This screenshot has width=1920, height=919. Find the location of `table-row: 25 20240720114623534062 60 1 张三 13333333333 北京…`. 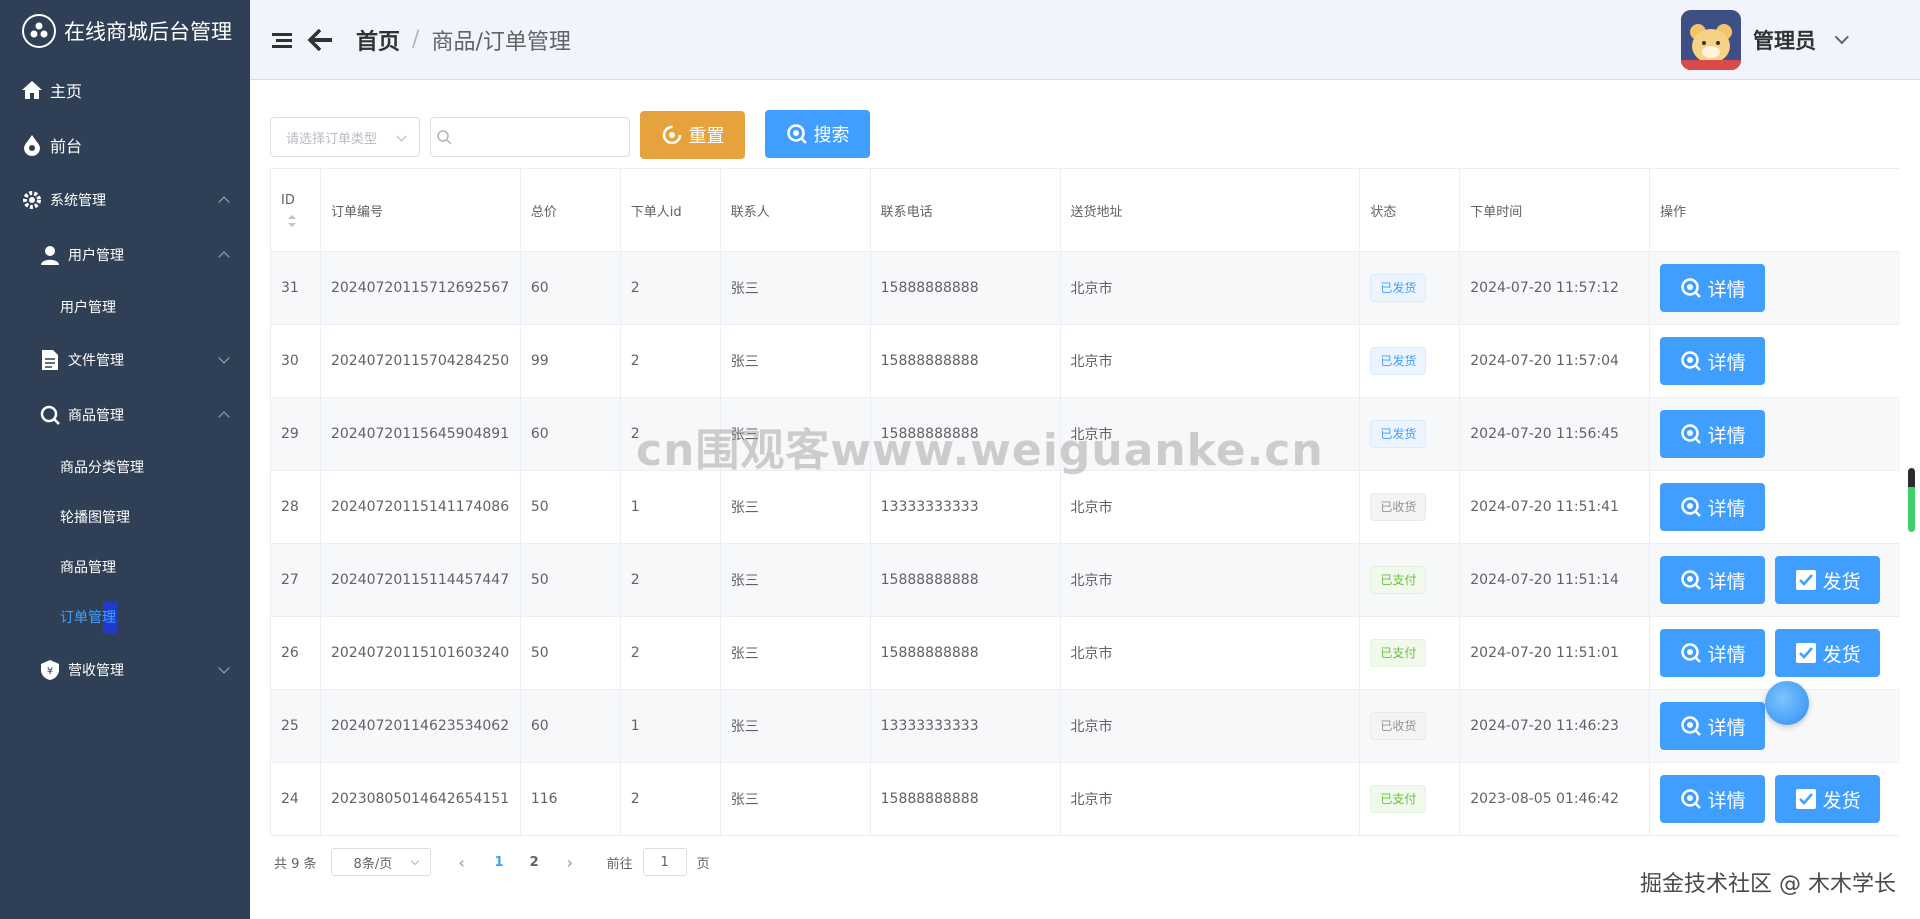

table-row: 25 20240720114623534062 60 1 张三 13333333333 北京… is located at coordinates (1085, 726).